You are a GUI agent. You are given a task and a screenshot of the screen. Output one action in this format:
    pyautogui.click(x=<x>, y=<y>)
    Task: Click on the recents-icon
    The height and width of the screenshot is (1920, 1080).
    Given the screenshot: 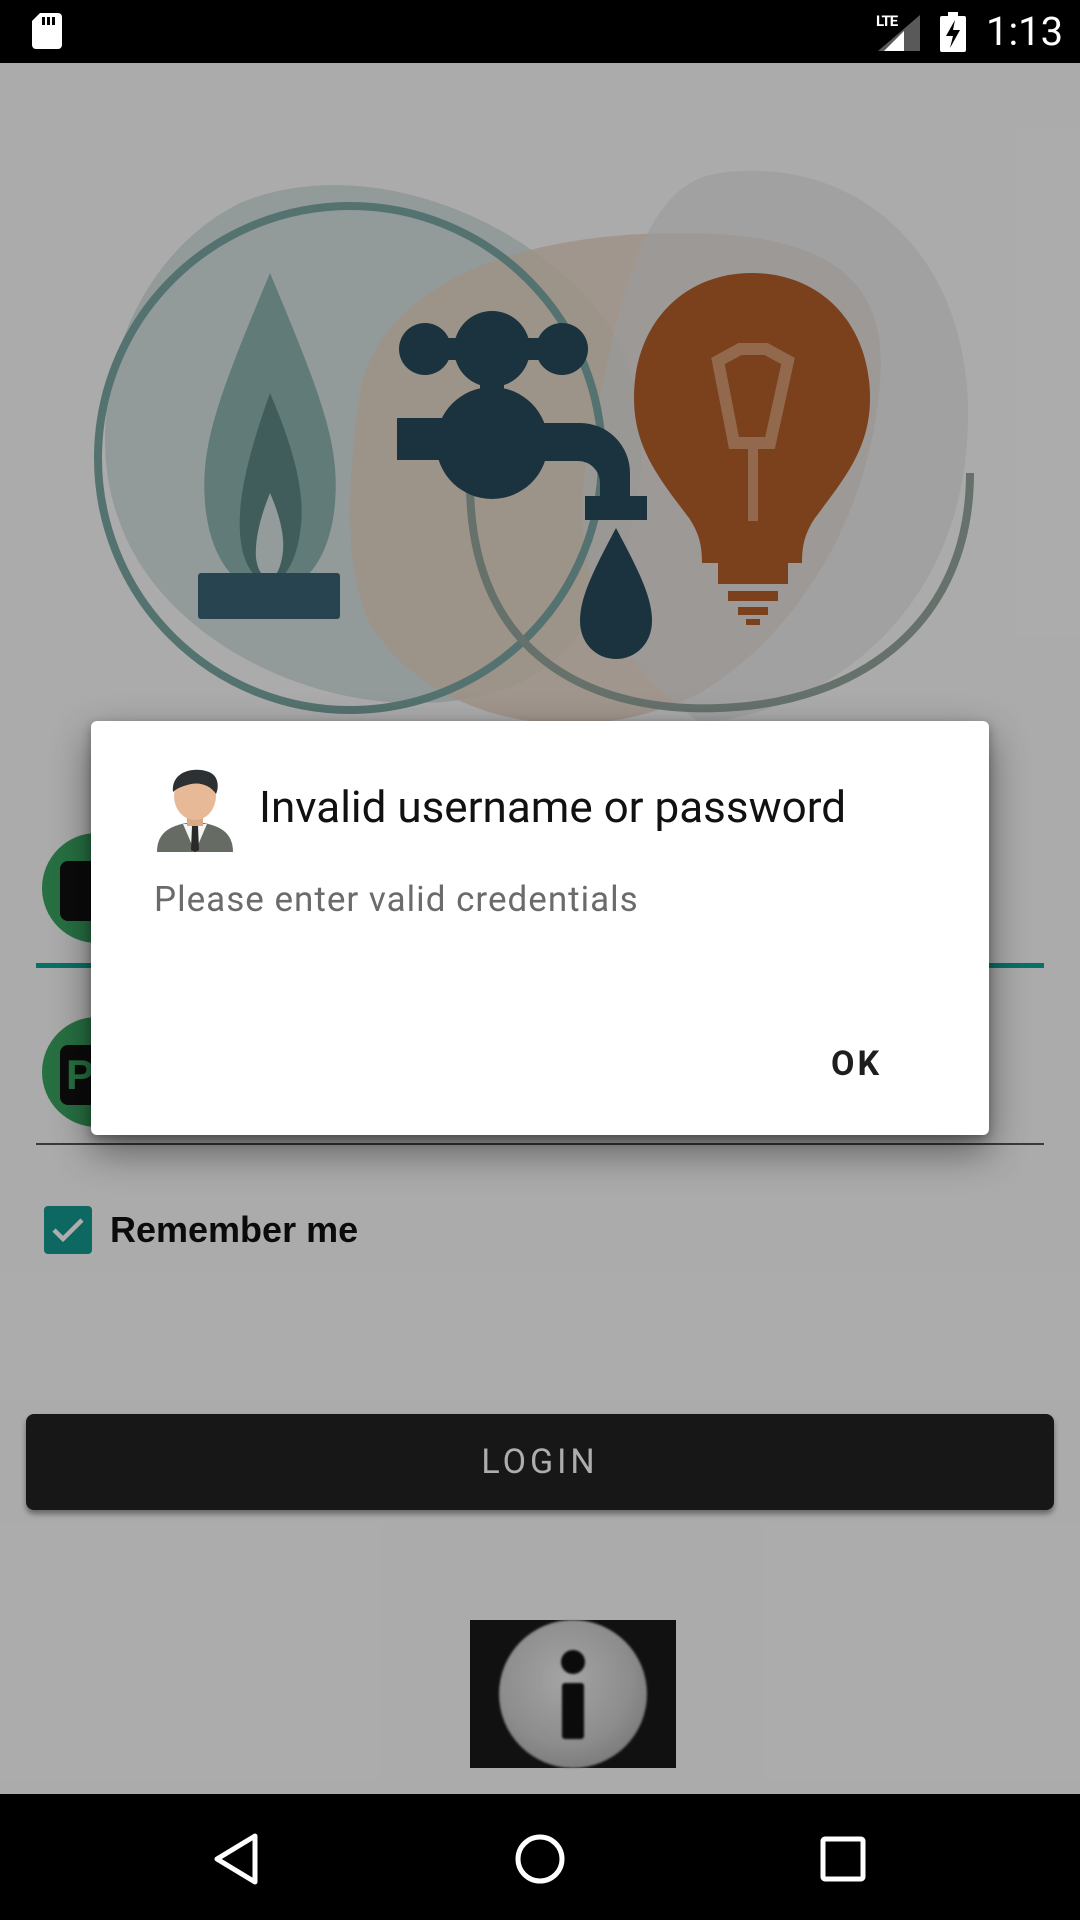 What is the action you would take?
    pyautogui.click(x=843, y=1859)
    